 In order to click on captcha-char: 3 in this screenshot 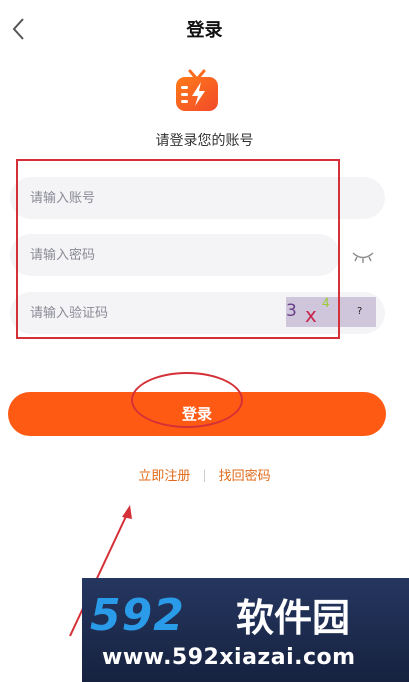, I will do `click(291, 311)`.